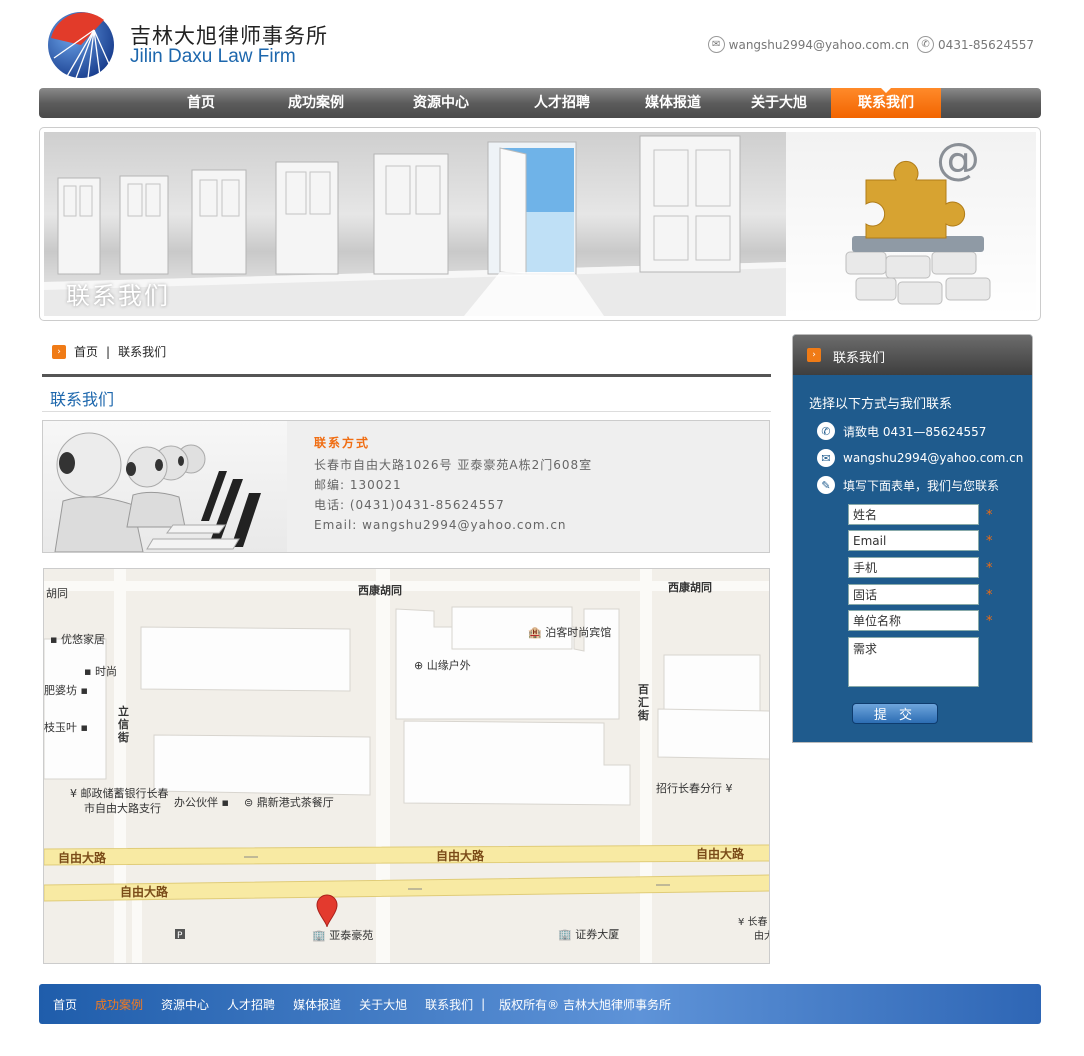 The image size is (1084, 1056). I want to click on need-textarea: 需求, so click(913, 662).